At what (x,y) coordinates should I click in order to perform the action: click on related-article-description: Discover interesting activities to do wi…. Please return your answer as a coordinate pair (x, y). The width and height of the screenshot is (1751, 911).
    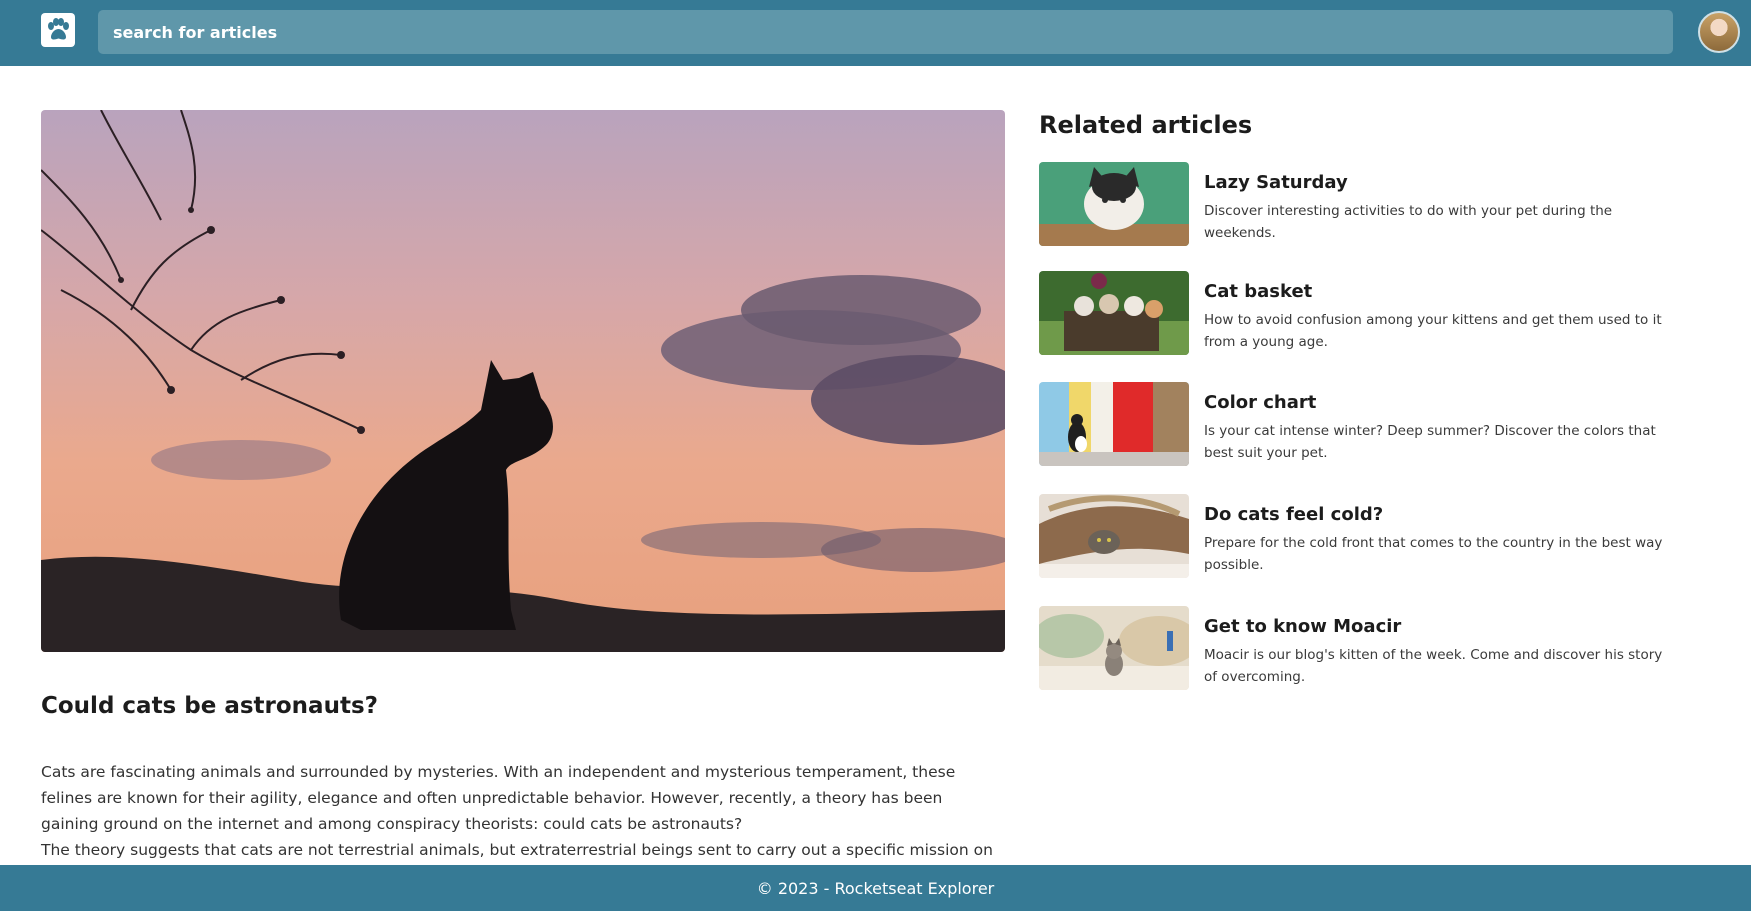
    Looking at the image, I should click on (1408, 222).